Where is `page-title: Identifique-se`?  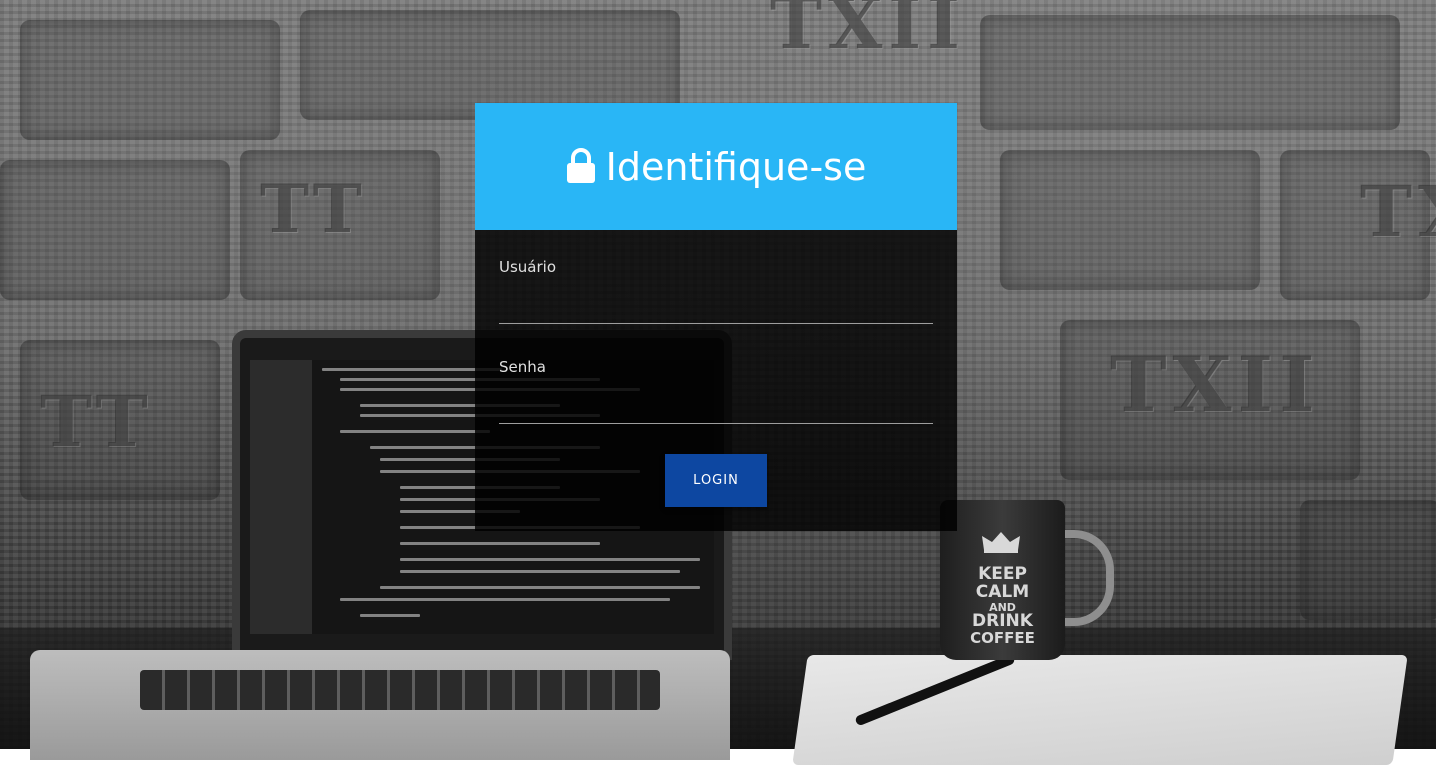 page-title: Identifique-se is located at coordinates (736, 166).